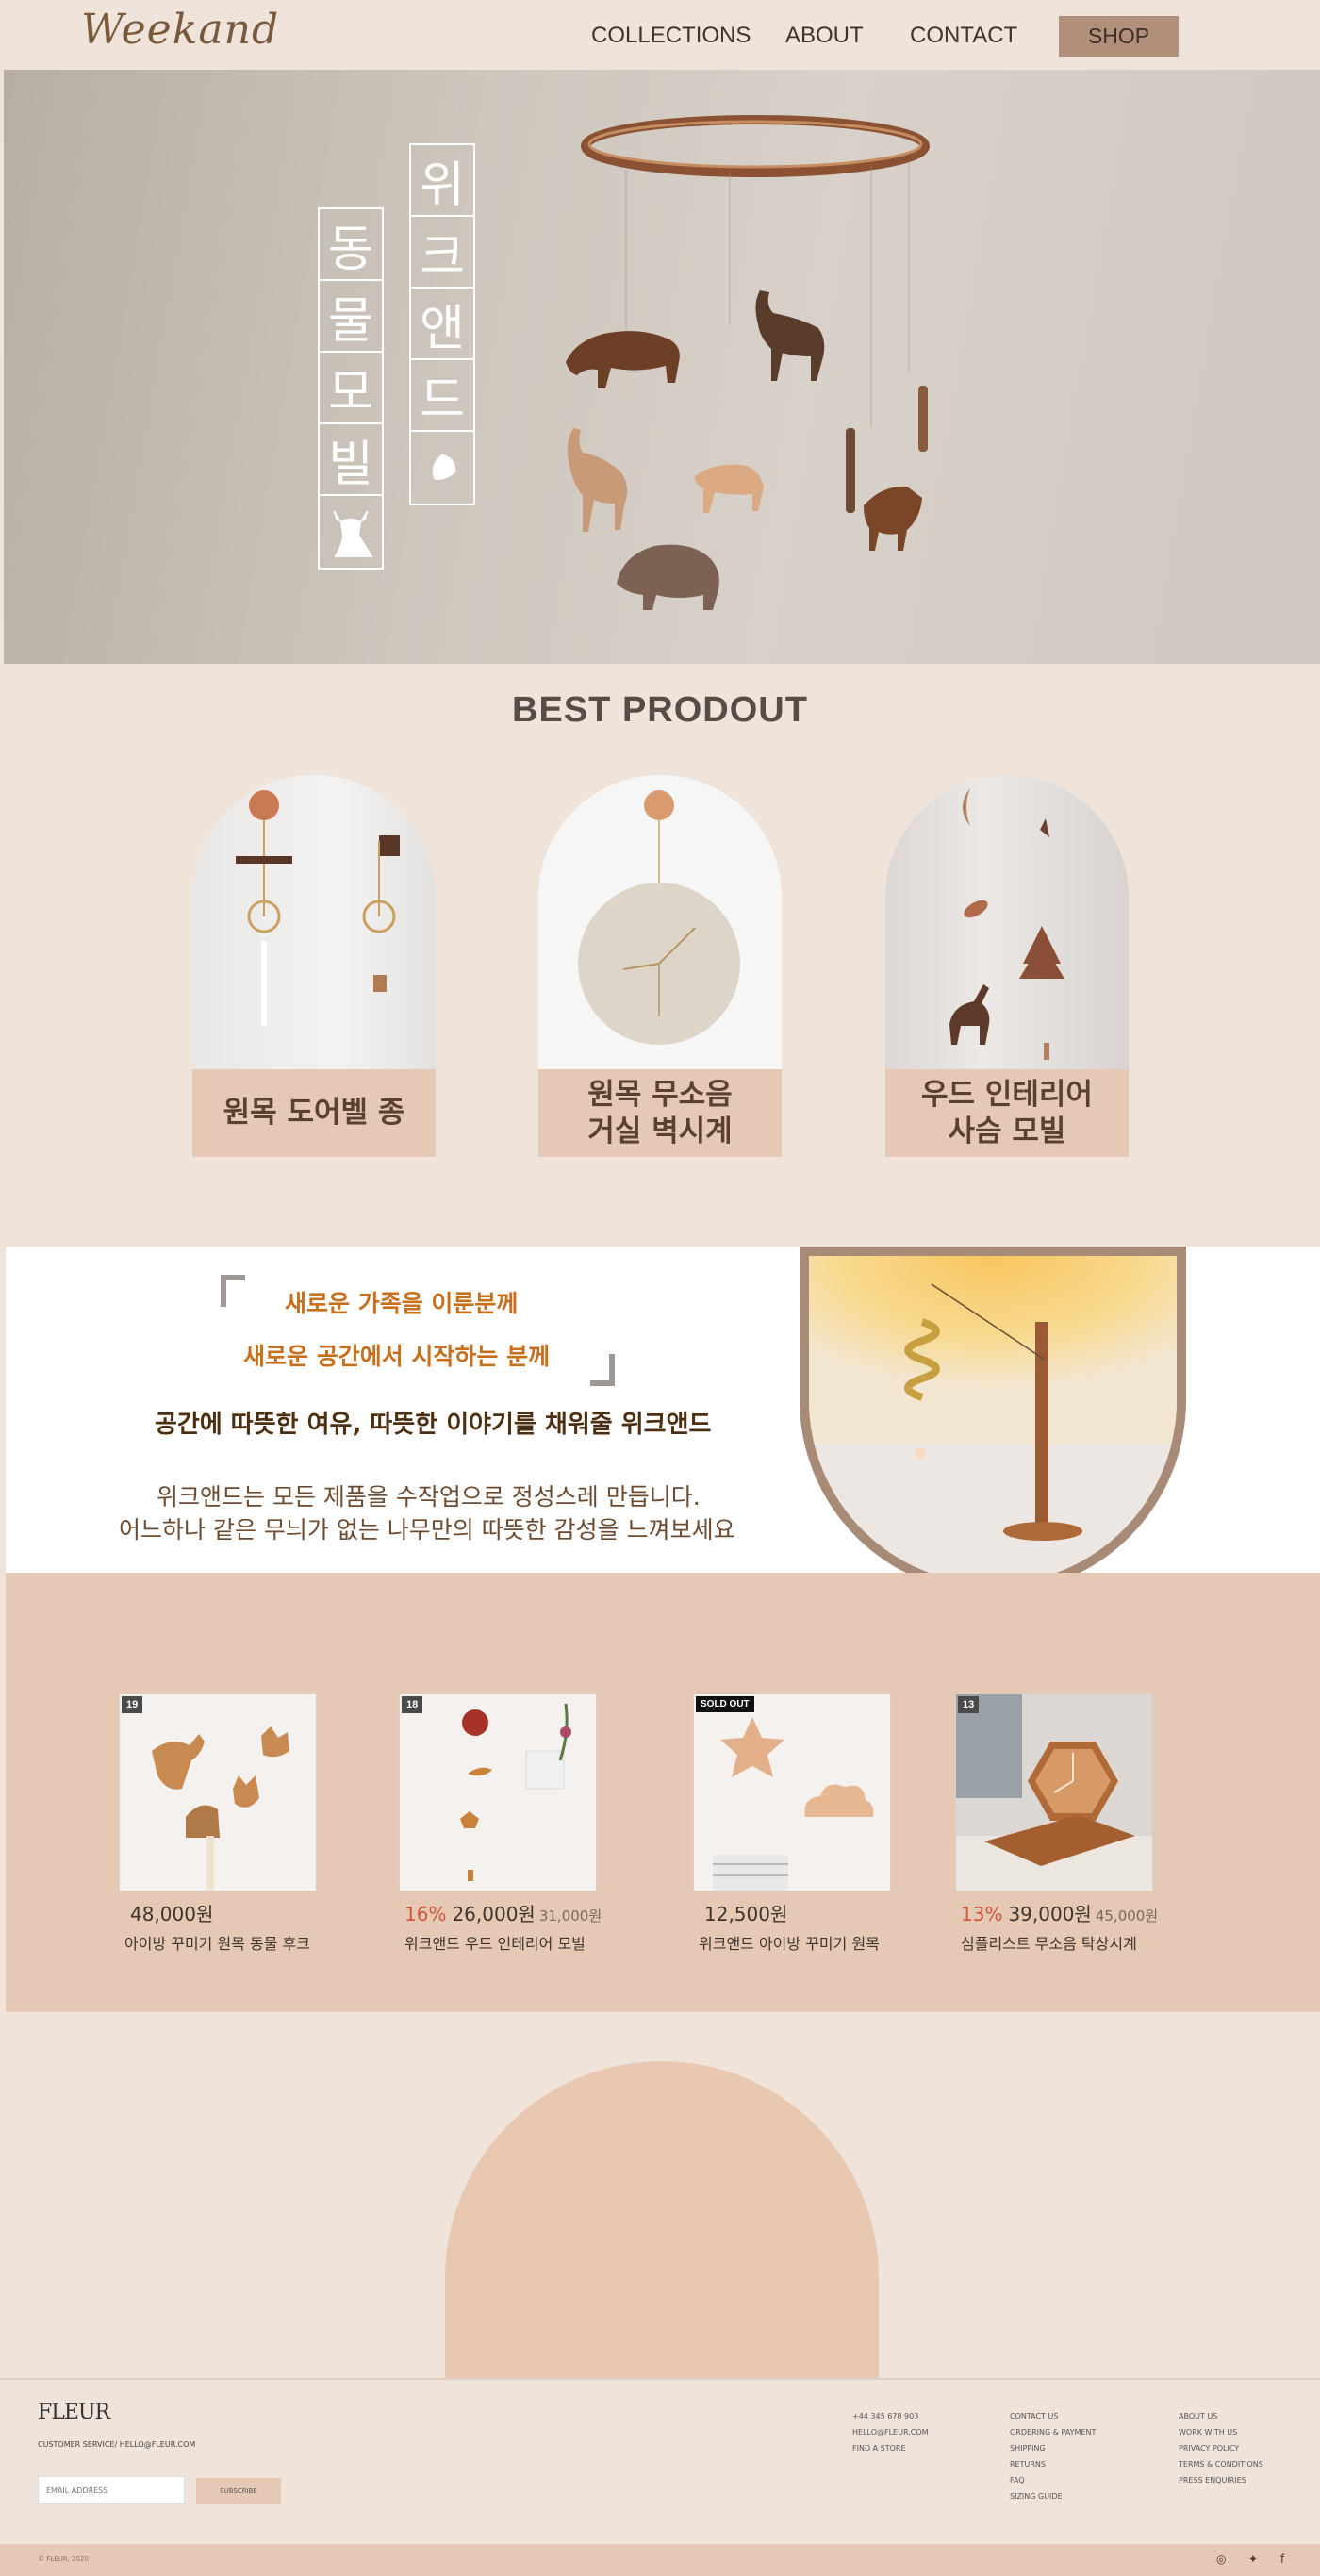  Describe the element at coordinates (433, 1425) in the screenshot. I see `story-headline: 공간에 따뜻한 여유, 따뜻한 이야기를 채워줄 위크앤드` at that location.